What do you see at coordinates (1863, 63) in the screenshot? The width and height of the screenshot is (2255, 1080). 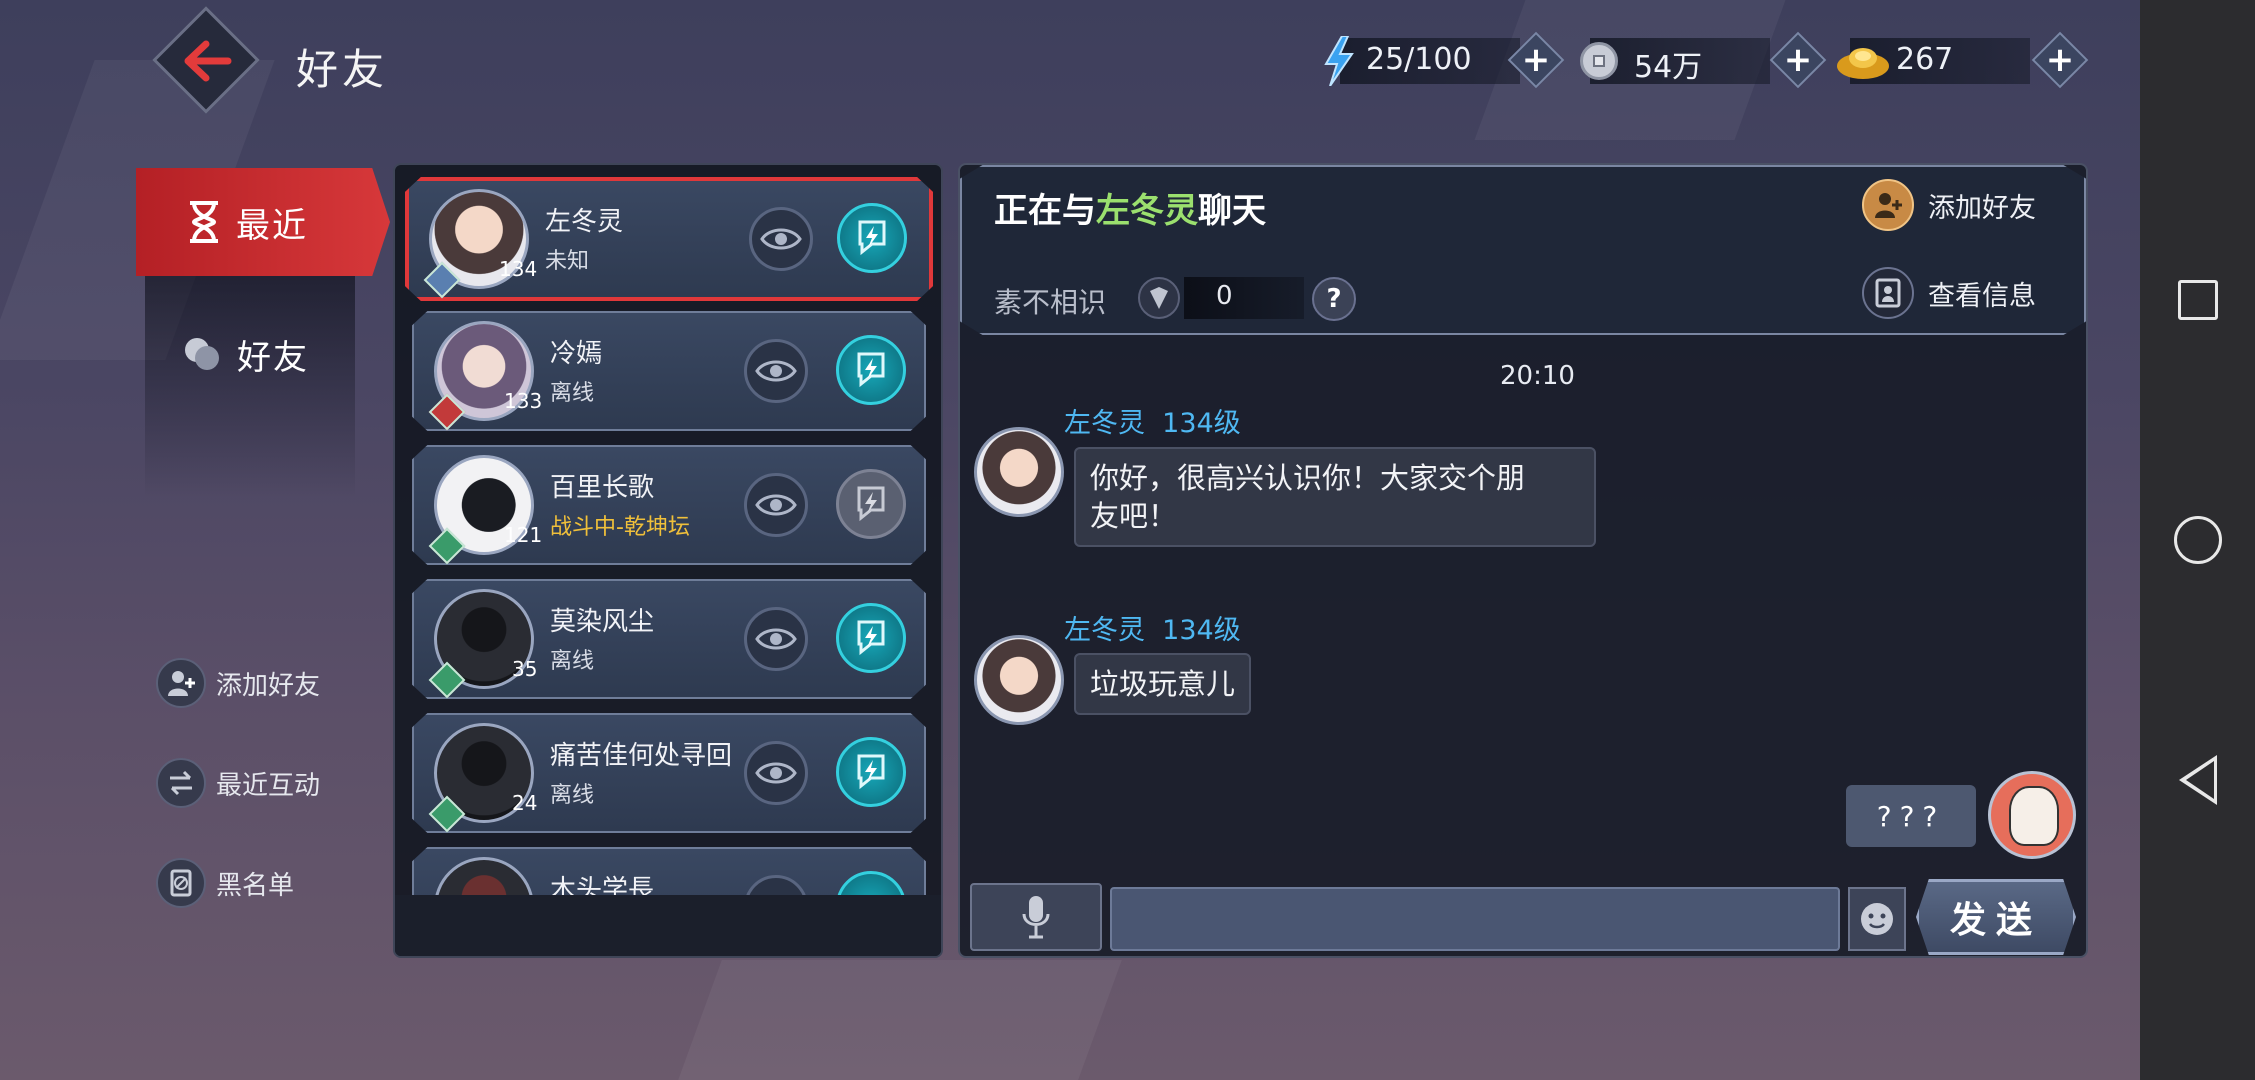 I see `gold-ingot-icon` at bounding box center [1863, 63].